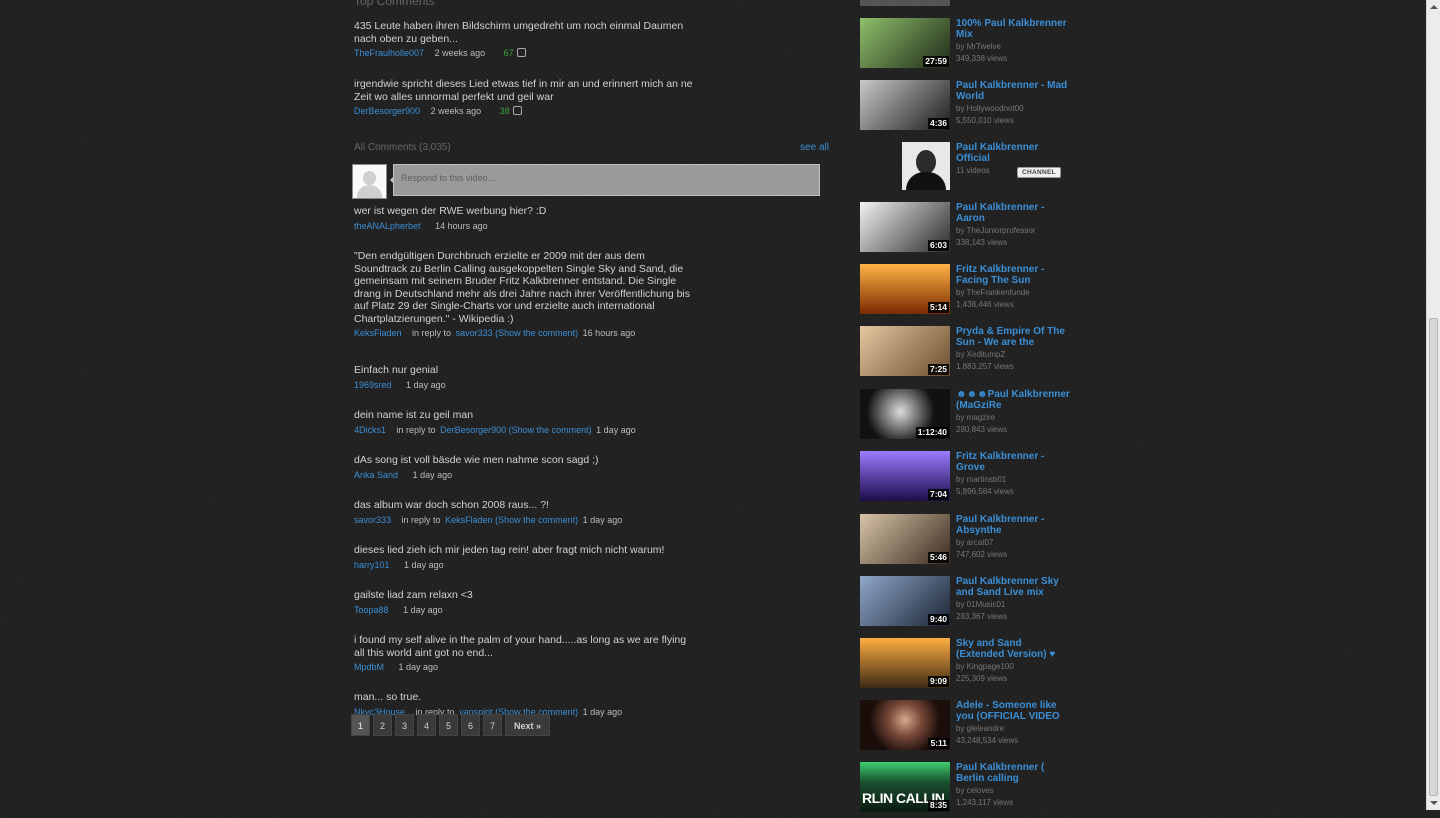  Describe the element at coordinates (602, 711) in the screenshot. I see `comment-time: 1 day ago` at that location.